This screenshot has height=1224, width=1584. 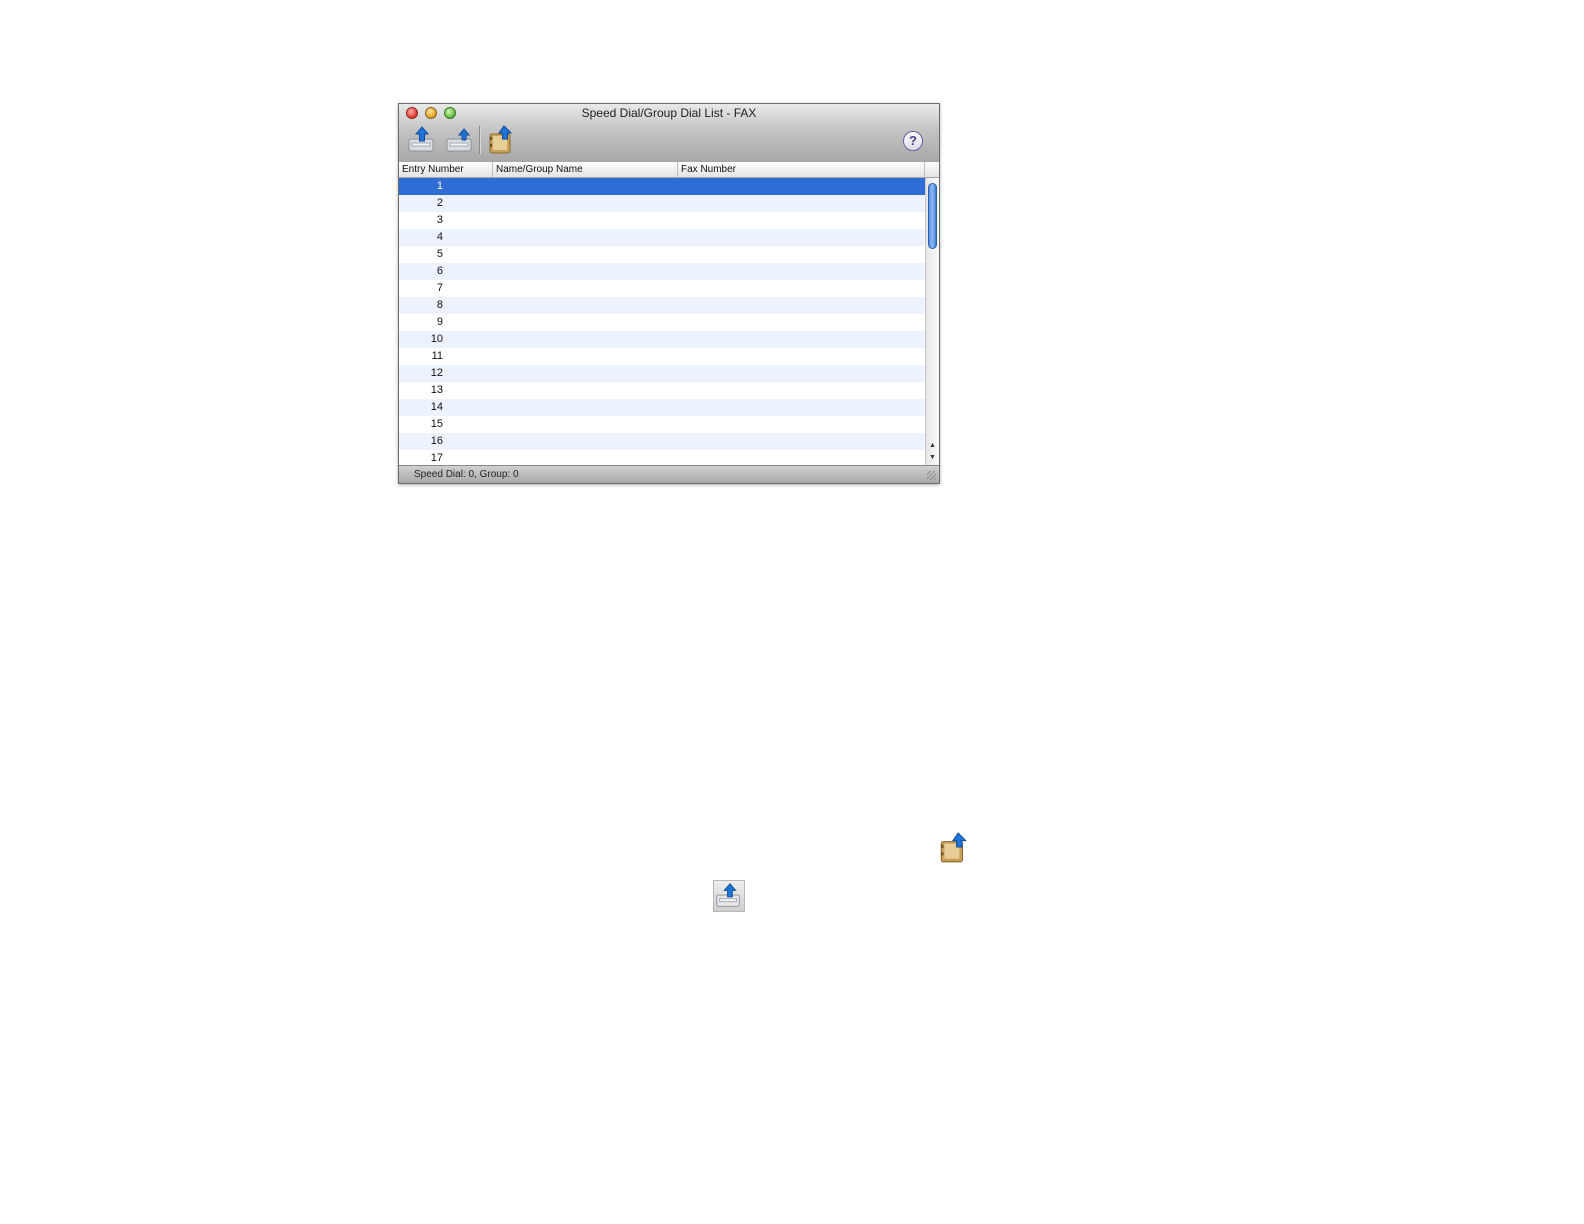 I want to click on entry-number-cell: 2, so click(x=439, y=203).